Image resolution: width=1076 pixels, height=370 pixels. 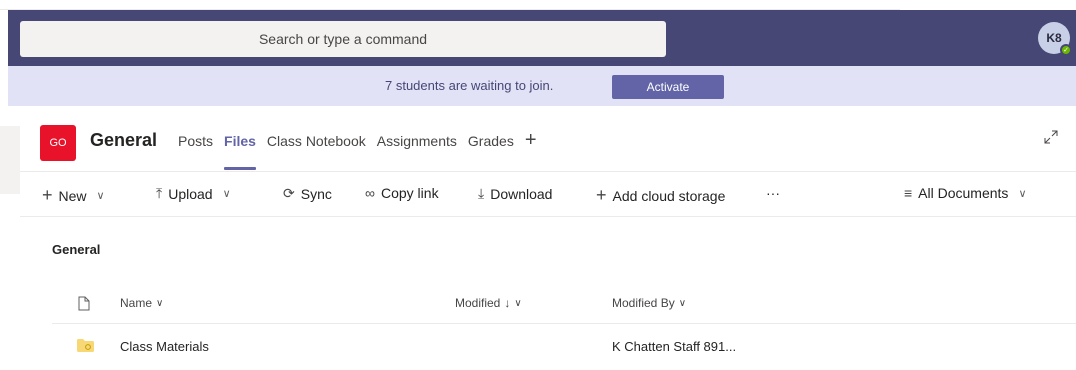 What do you see at coordinates (669, 195) in the screenshot?
I see `add-cloud-storage-label: Add cloud storage` at bounding box center [669, 195].